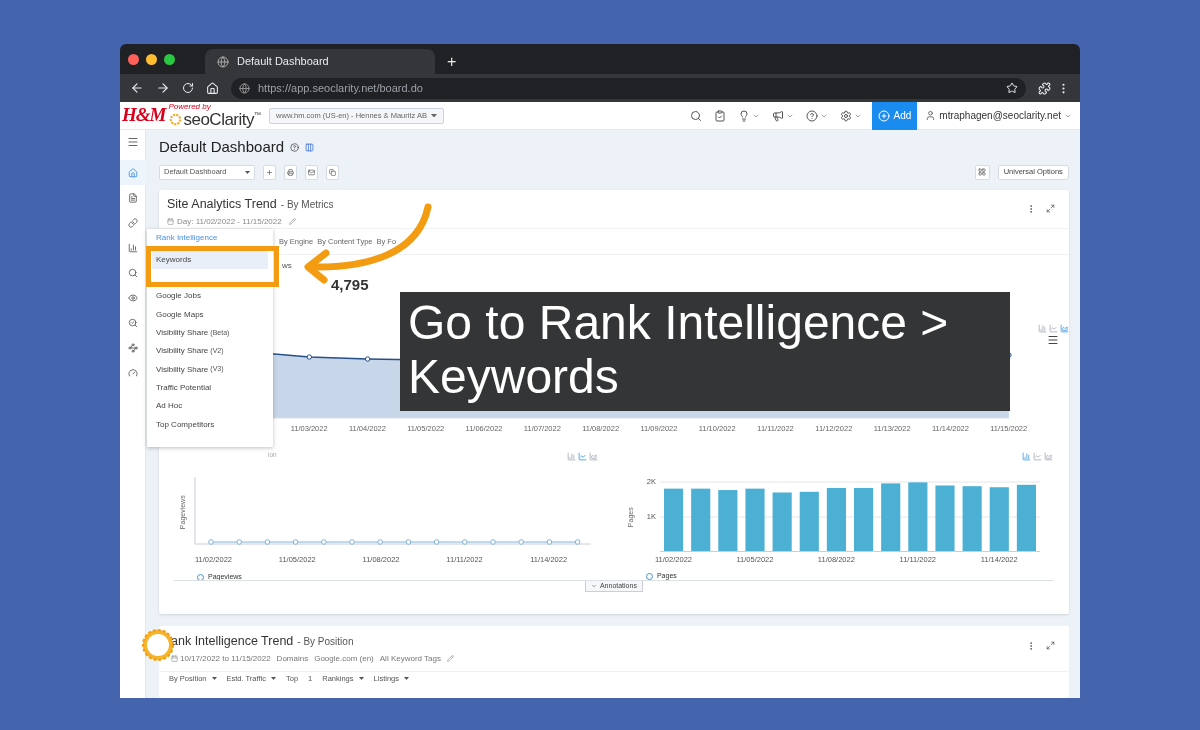  I want to click on reload-icon, so click(188, 88).